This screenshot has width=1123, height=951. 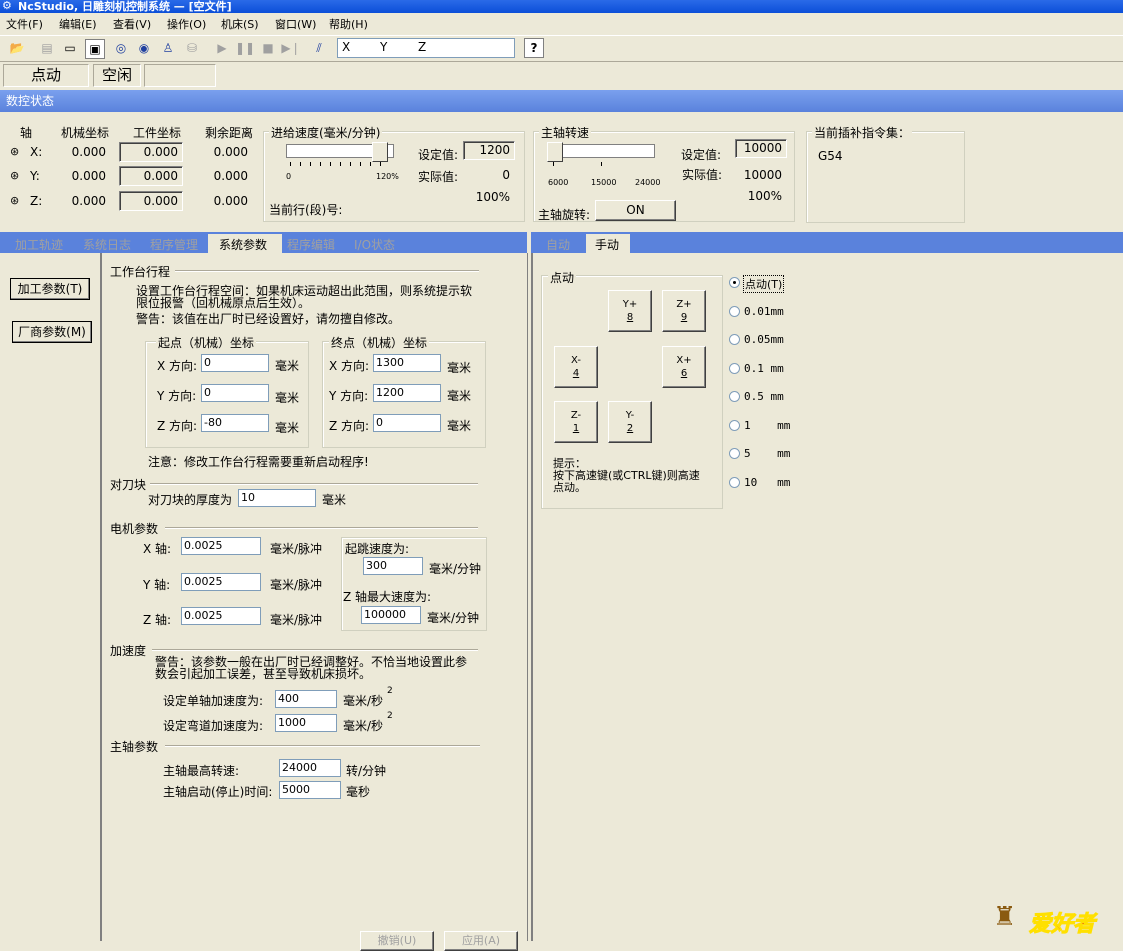 I want to click on toolbar: 📂 ▤ ▭ ▣ ◎ ◉ ♙ ⛁ ▶ ❚❚ ■ ▶❘ ⫽, so click(x=561, y=48).